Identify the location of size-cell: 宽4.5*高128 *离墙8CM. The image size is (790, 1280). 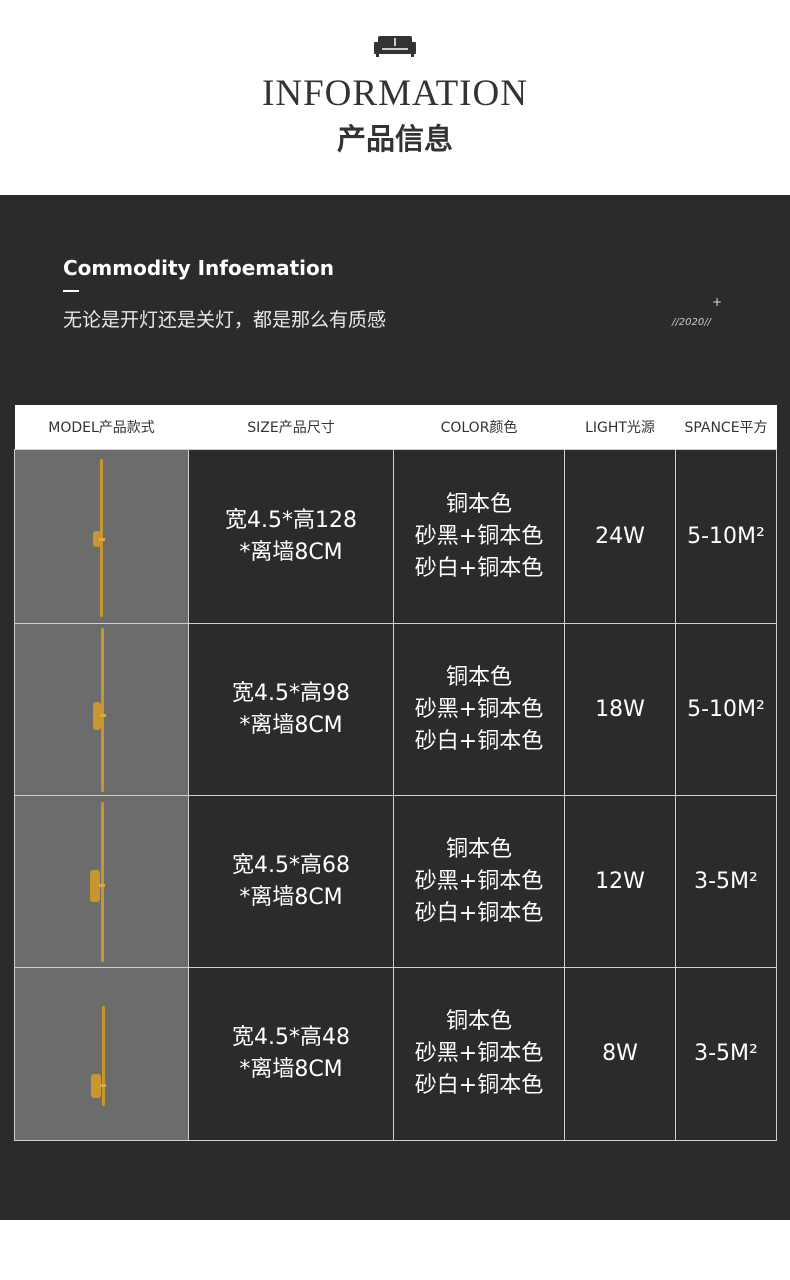
(291, 536).